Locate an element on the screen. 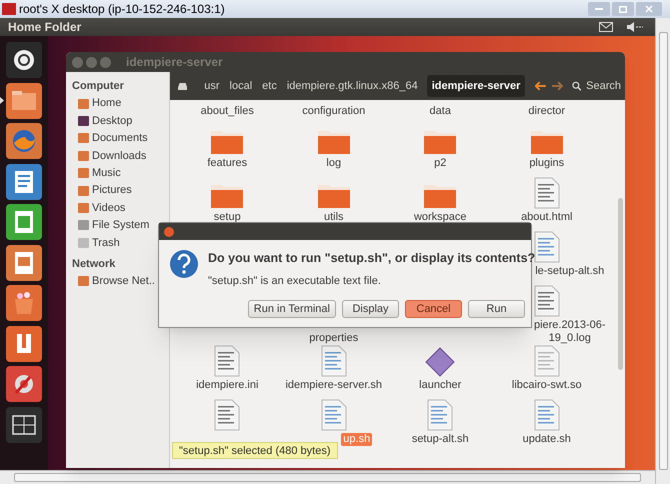 This screenshot has height=484, width=670. forward-arrow-icon is located at coordinates (557, 86).